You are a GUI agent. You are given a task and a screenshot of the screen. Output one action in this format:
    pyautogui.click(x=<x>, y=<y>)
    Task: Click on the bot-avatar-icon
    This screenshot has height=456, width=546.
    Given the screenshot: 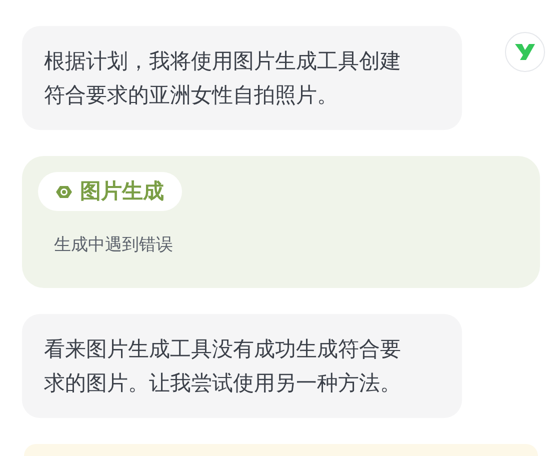 What is the action you would take?
    pyautogui.click(x=525, y=52)
    